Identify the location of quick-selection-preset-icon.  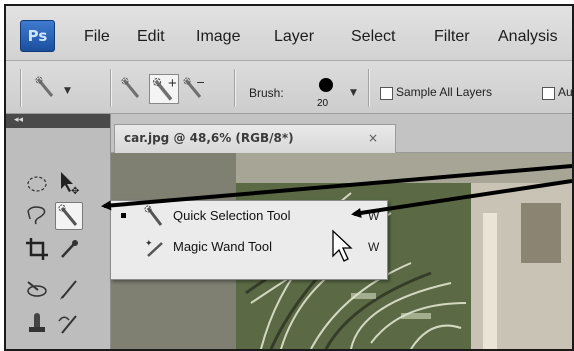
(46, 88).